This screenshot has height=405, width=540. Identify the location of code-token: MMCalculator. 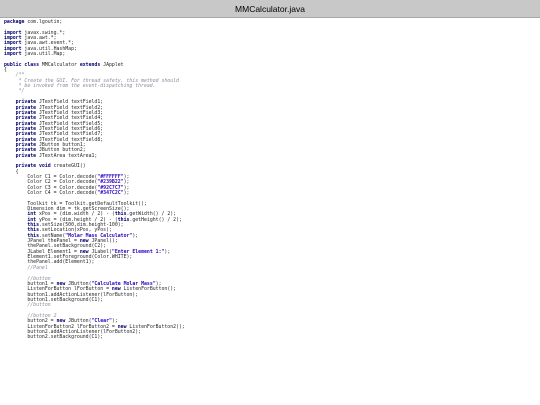
(59, 64).